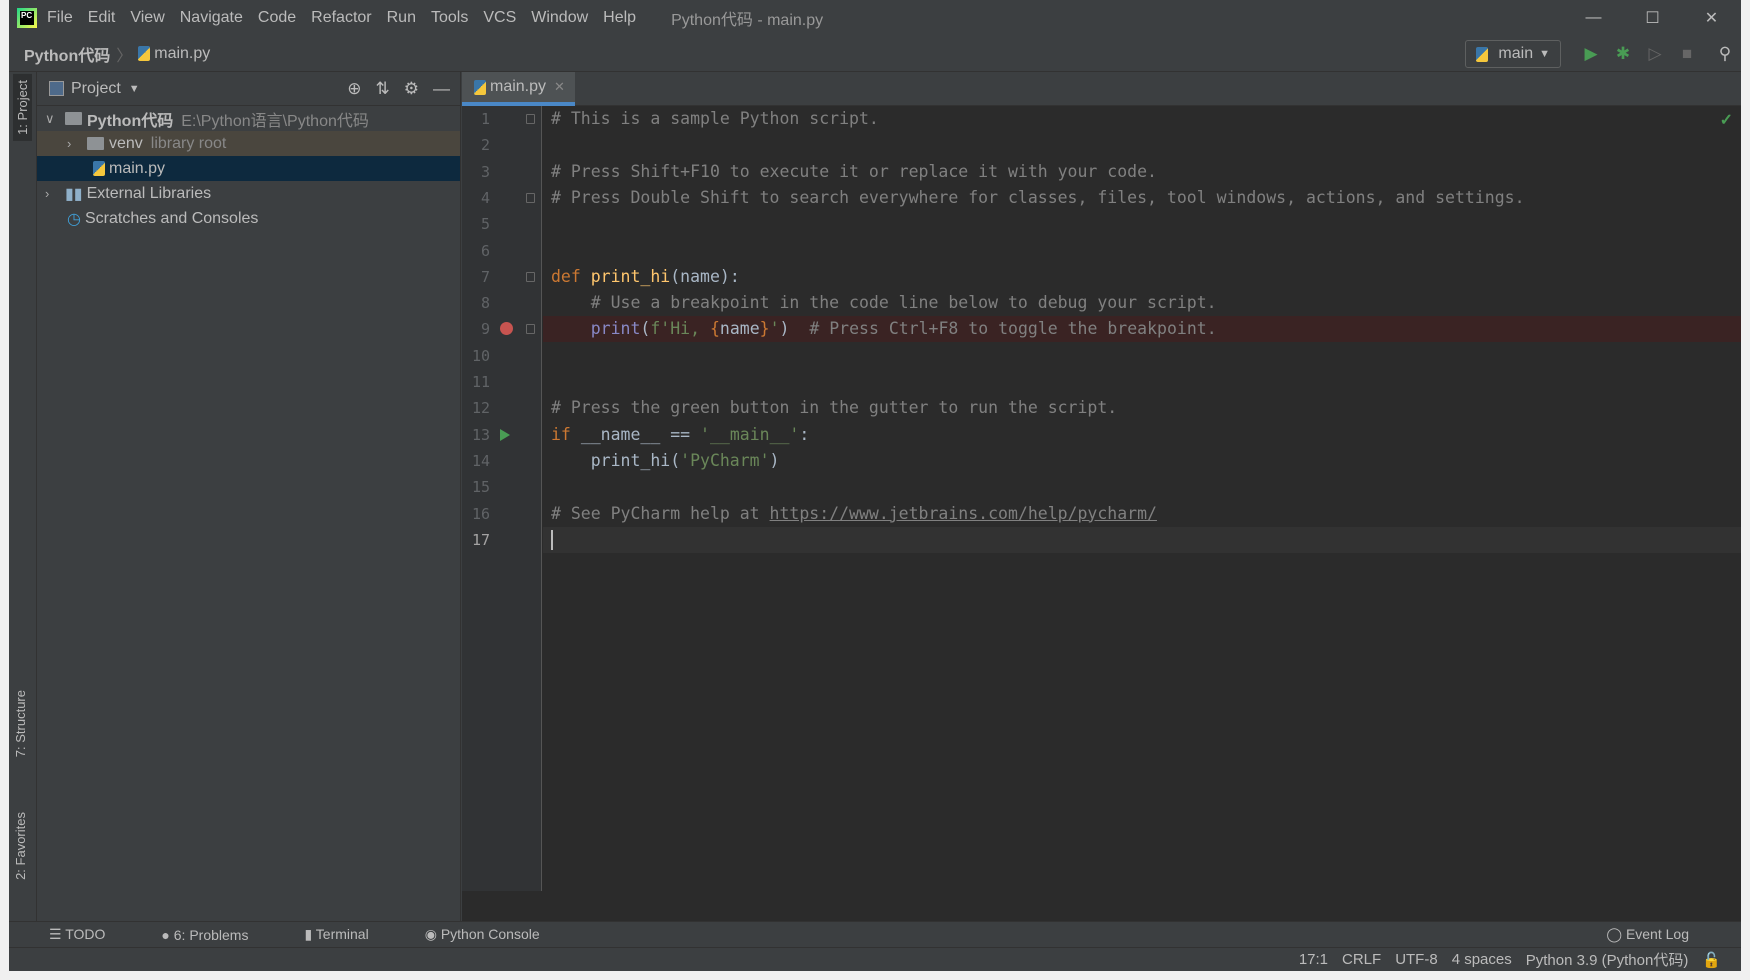  What do you see at coordinates (739, 329) in the screenshot?
I see `code-token: name` at bounding box center [739, 329].